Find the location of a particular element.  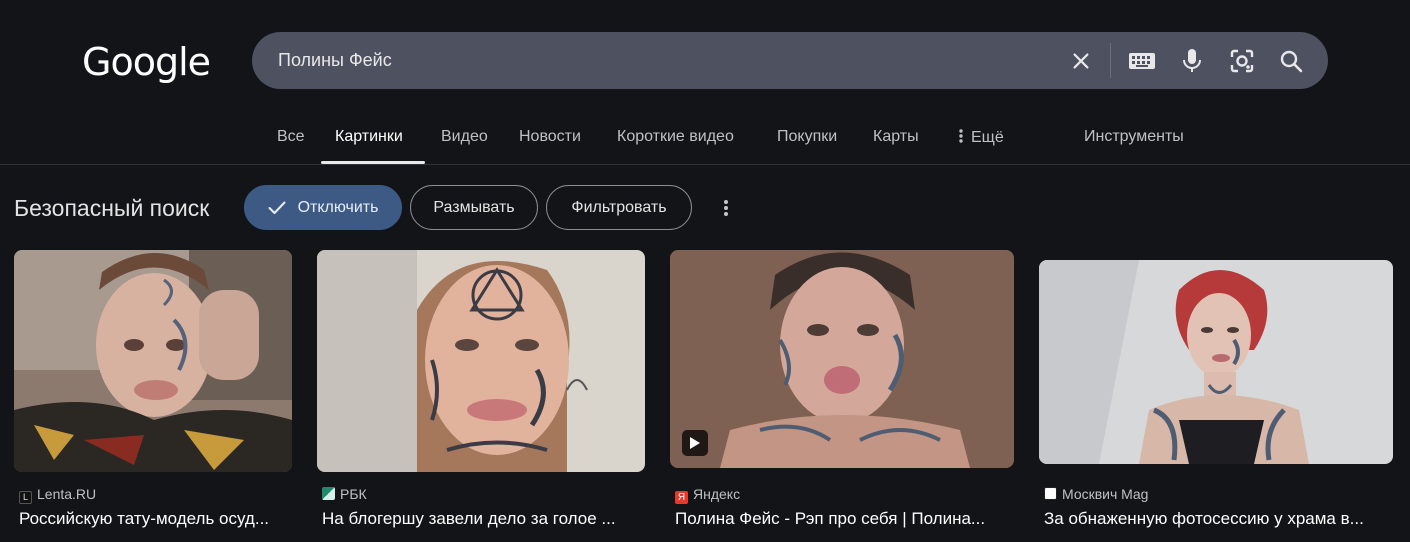

result-source-label: Яндекс is located at coordinates (717, 494).